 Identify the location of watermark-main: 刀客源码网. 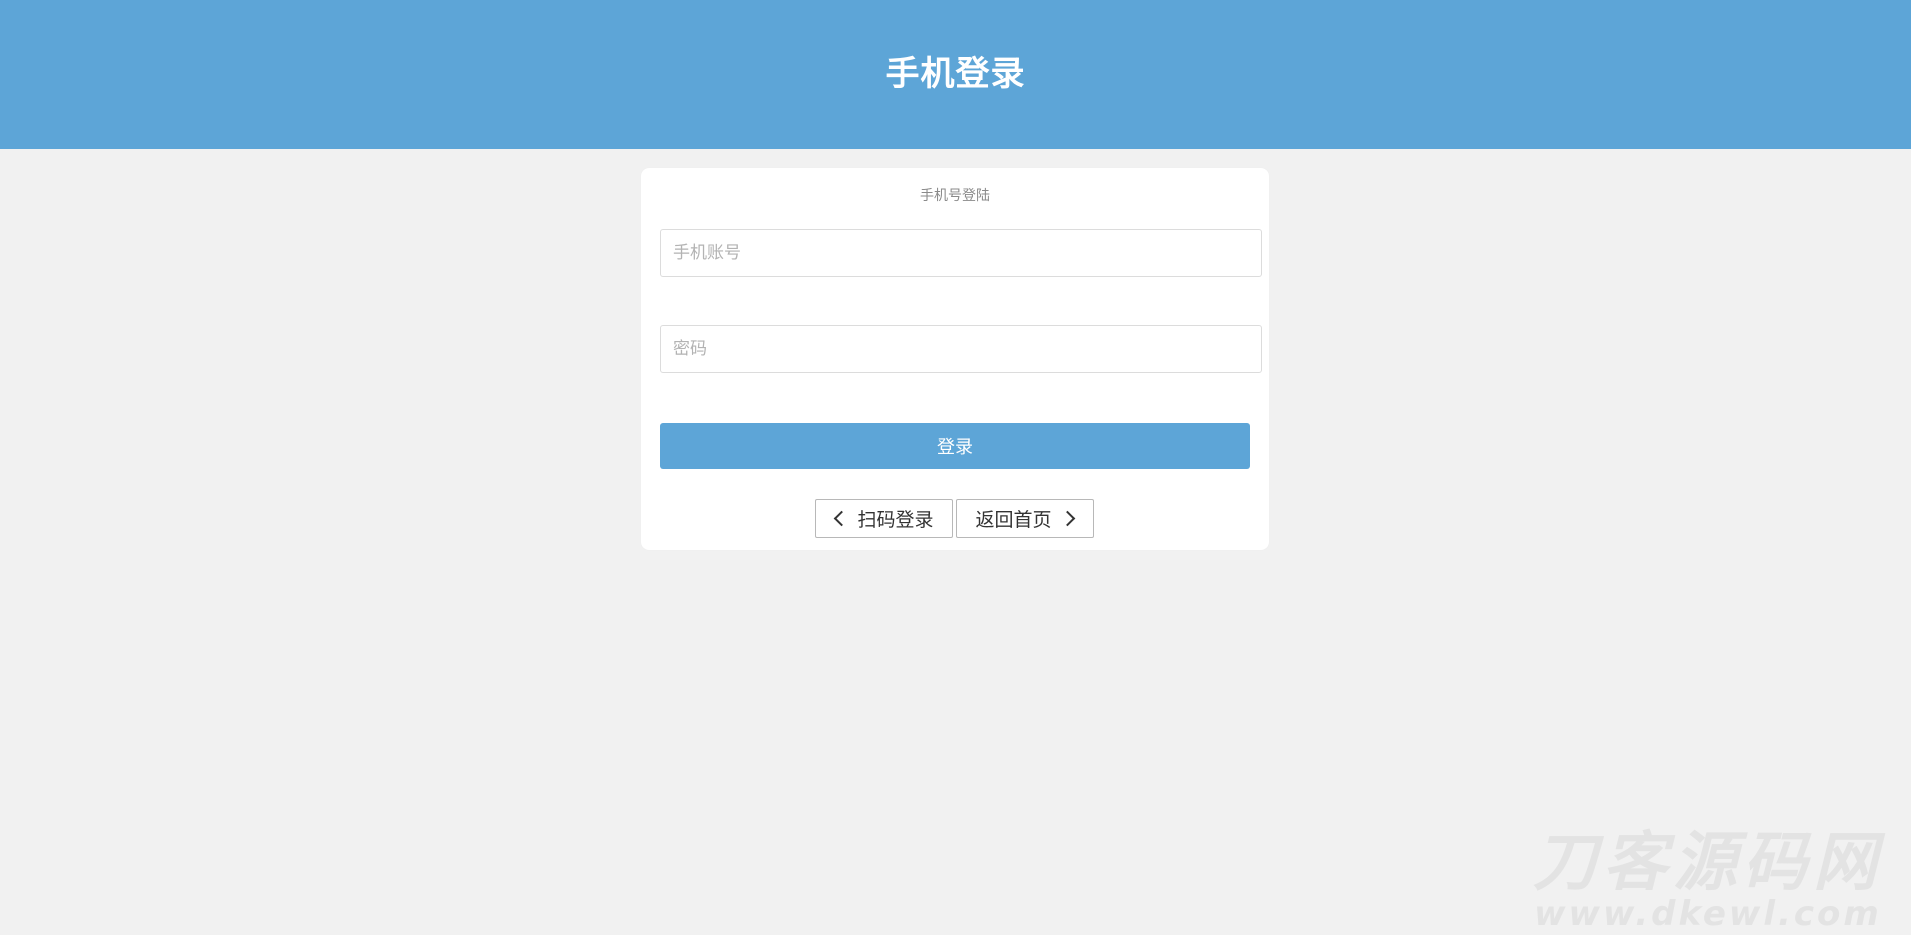
(1708, 863).